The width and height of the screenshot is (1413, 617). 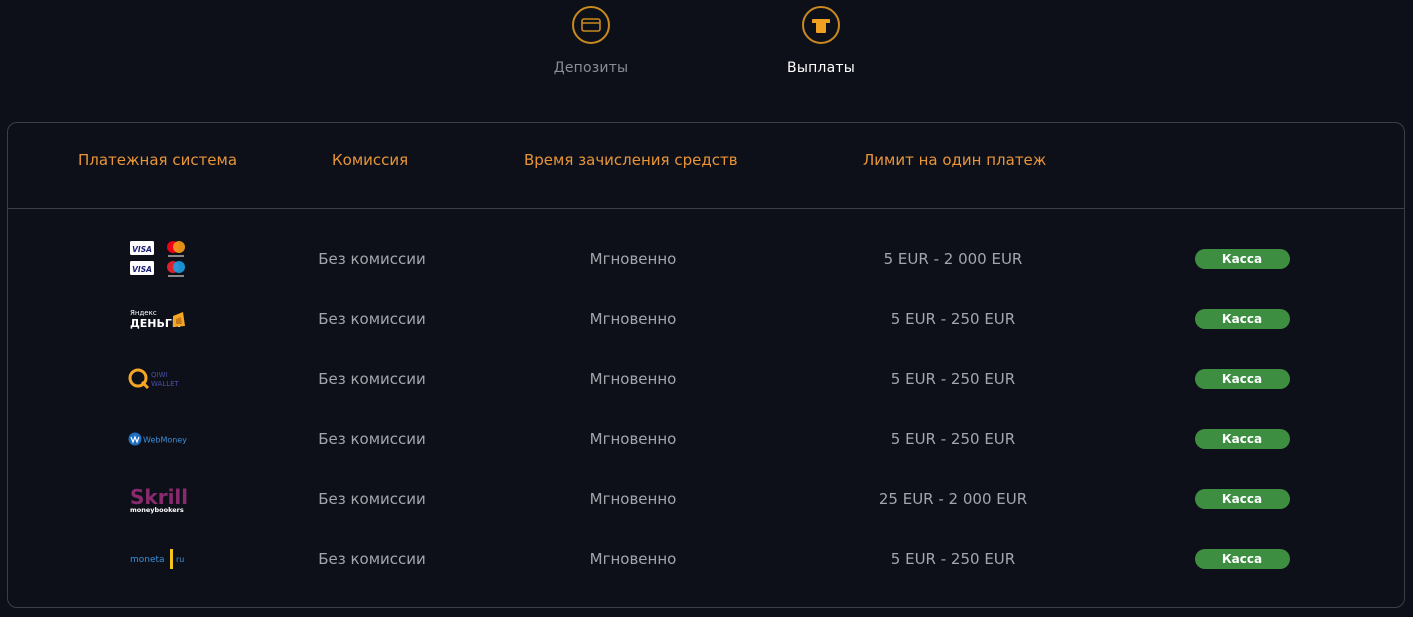 What do you see at coordinates (955, 160) in the screenshot?
I see `header-limit: Лимит на один платеж` at bounding box center [955, 160].